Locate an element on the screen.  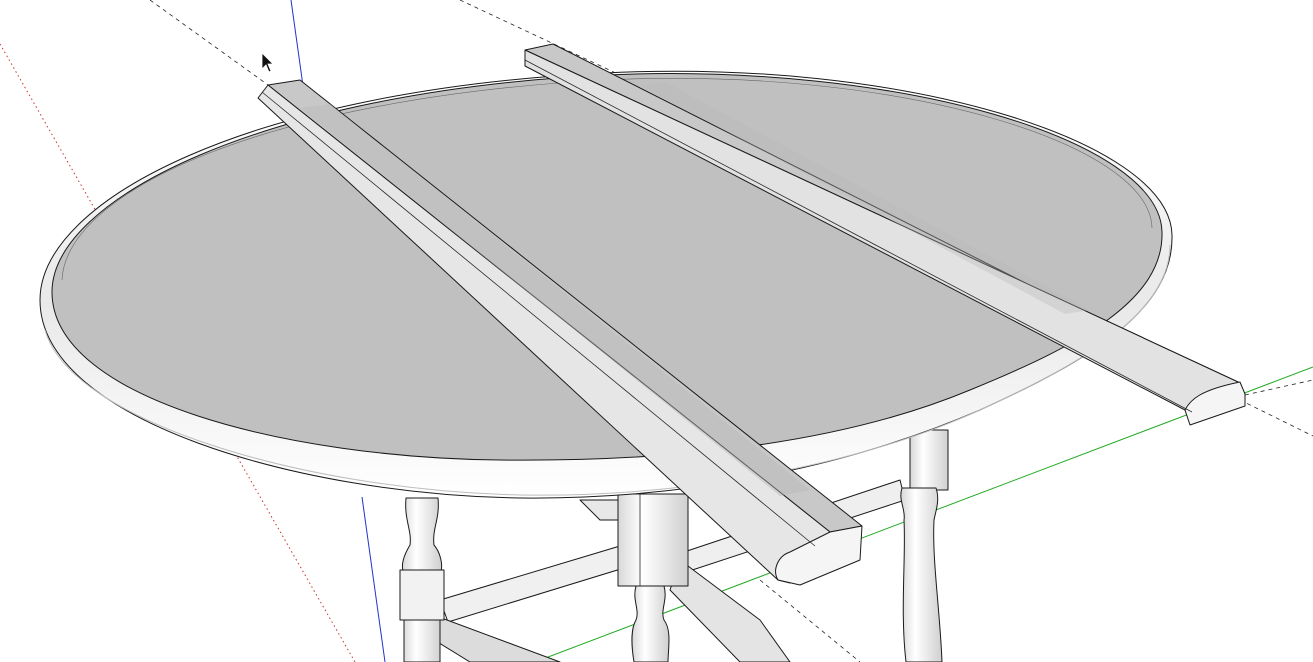
leg-center is located at coordinates (653, 577).